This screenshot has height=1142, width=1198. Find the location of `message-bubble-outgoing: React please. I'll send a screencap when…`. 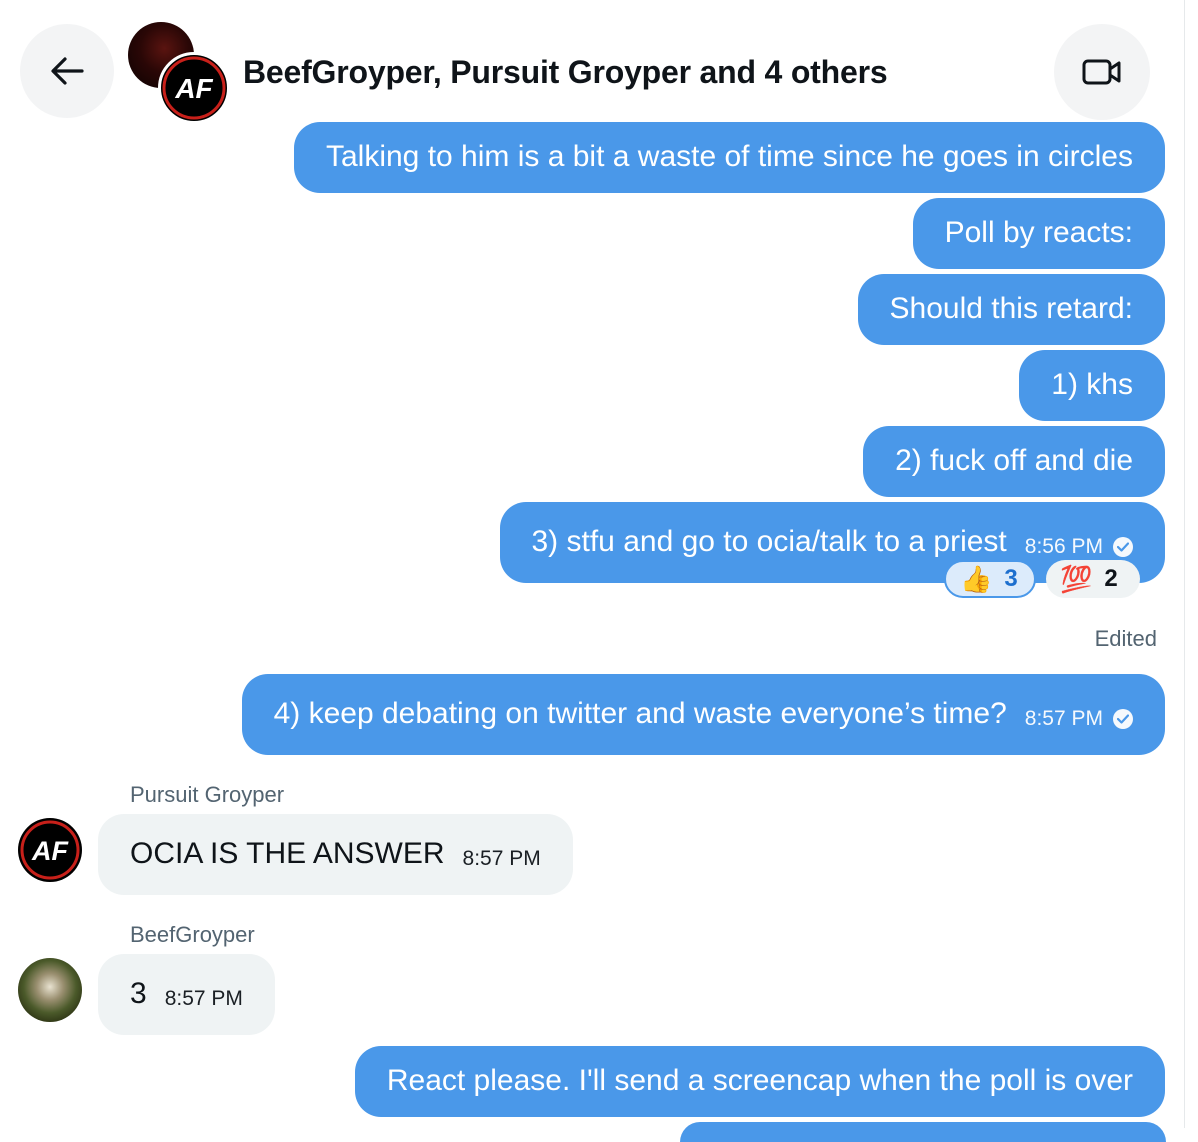

message-bubble-outgoing: React please. I'll send a screencap when… is located at coordinates (759, 1081).